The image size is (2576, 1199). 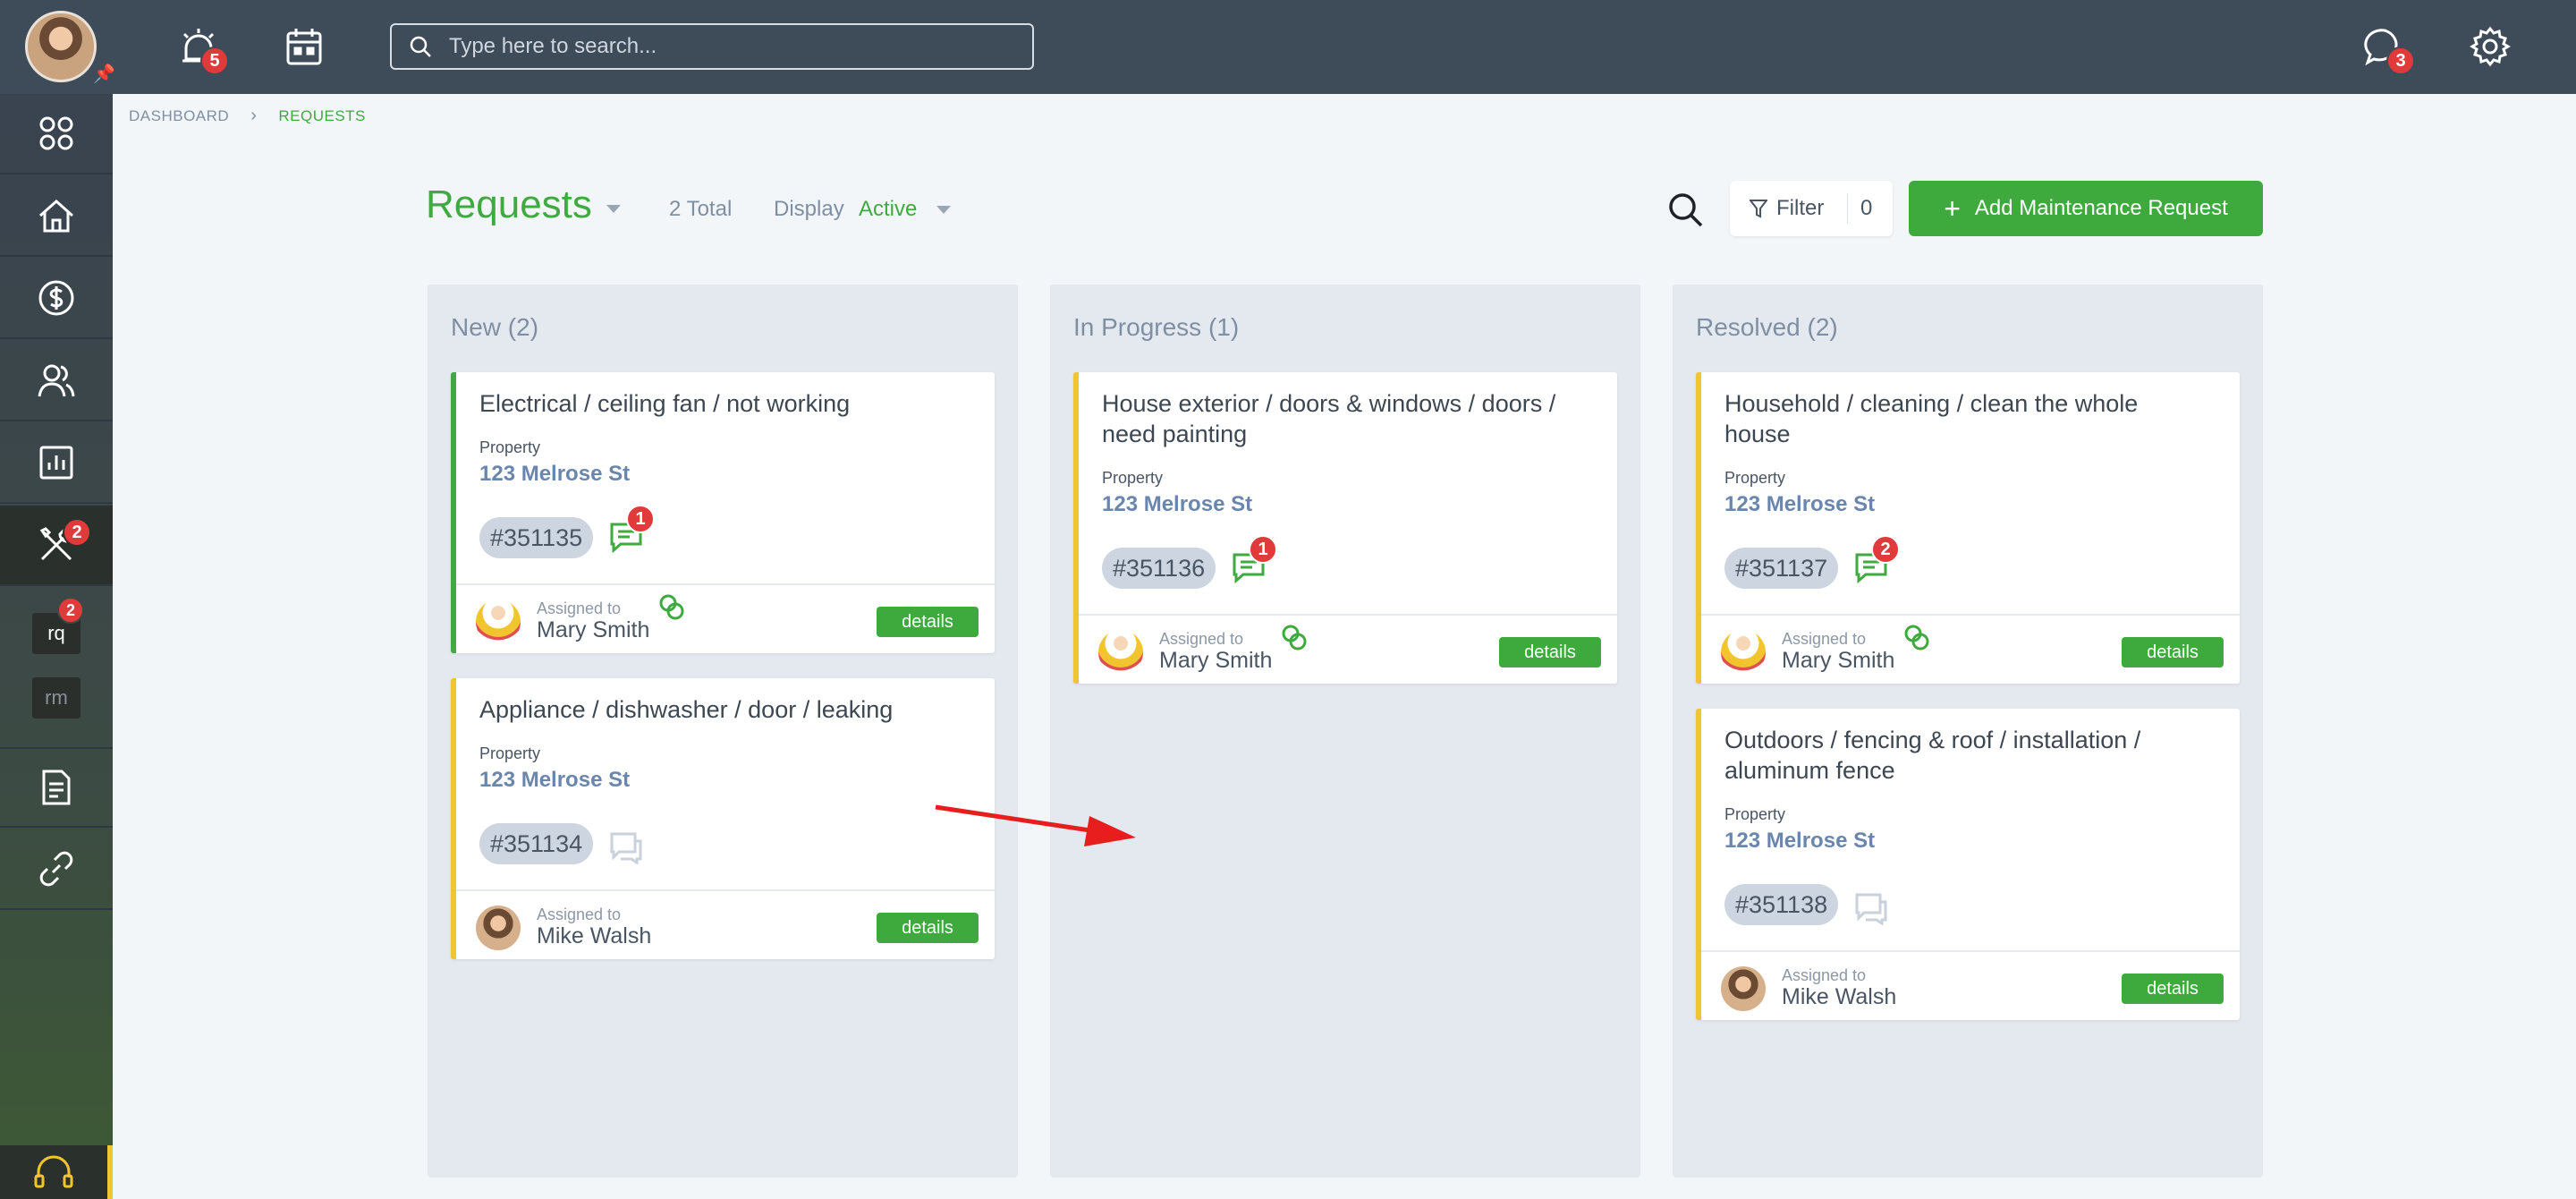 I want to click on request-id: #351138, so click(x=1781, y=904).